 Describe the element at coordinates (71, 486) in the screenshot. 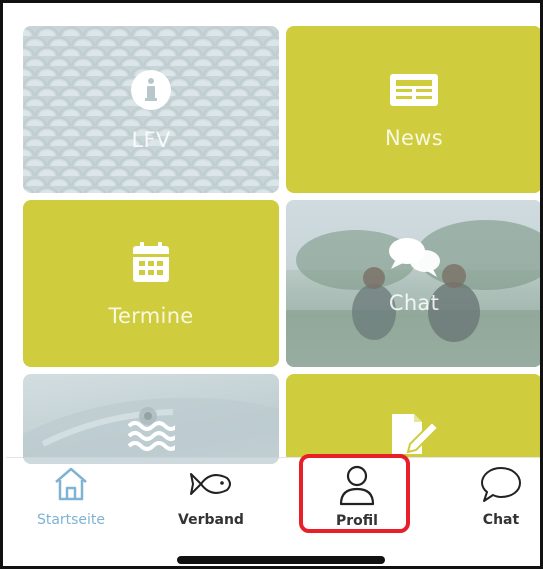

I see `home-icon` at that location.